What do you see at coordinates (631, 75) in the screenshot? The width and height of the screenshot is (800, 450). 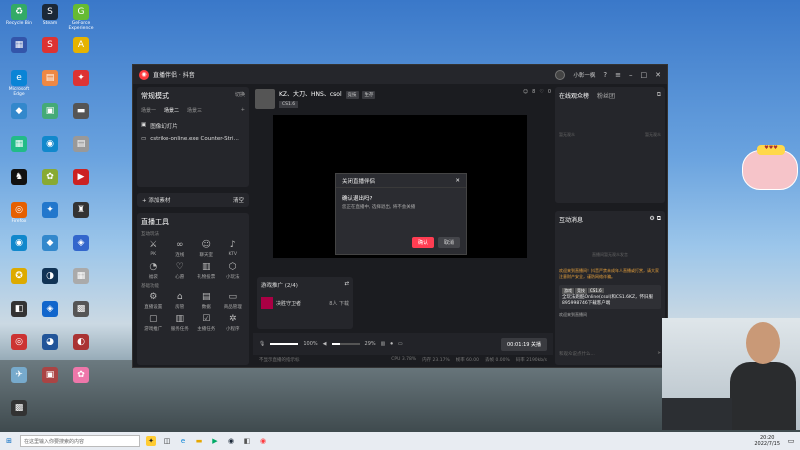 I see `minimize-icon: –` at bounding box center [631, 75].